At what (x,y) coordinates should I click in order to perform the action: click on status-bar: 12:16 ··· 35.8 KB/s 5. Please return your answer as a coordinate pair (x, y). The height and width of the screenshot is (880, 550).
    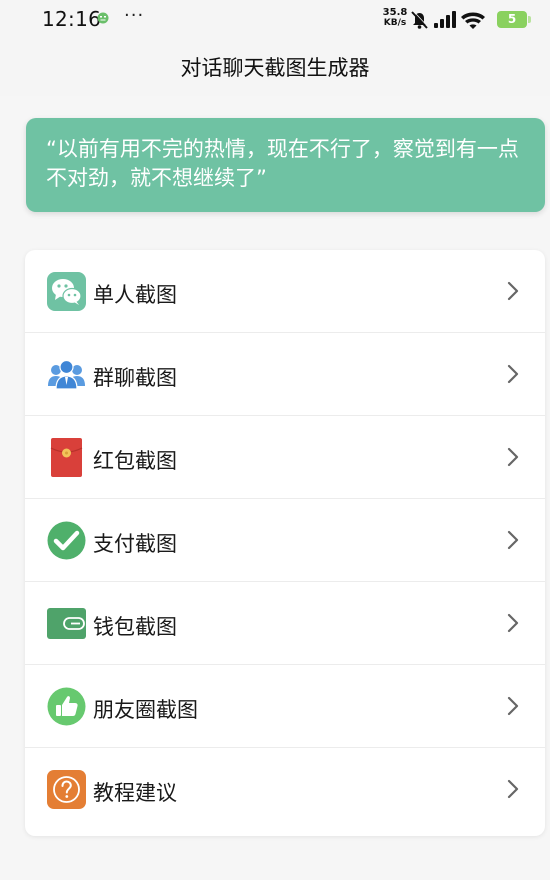
    Looking at the image, I should click on (275, 20).